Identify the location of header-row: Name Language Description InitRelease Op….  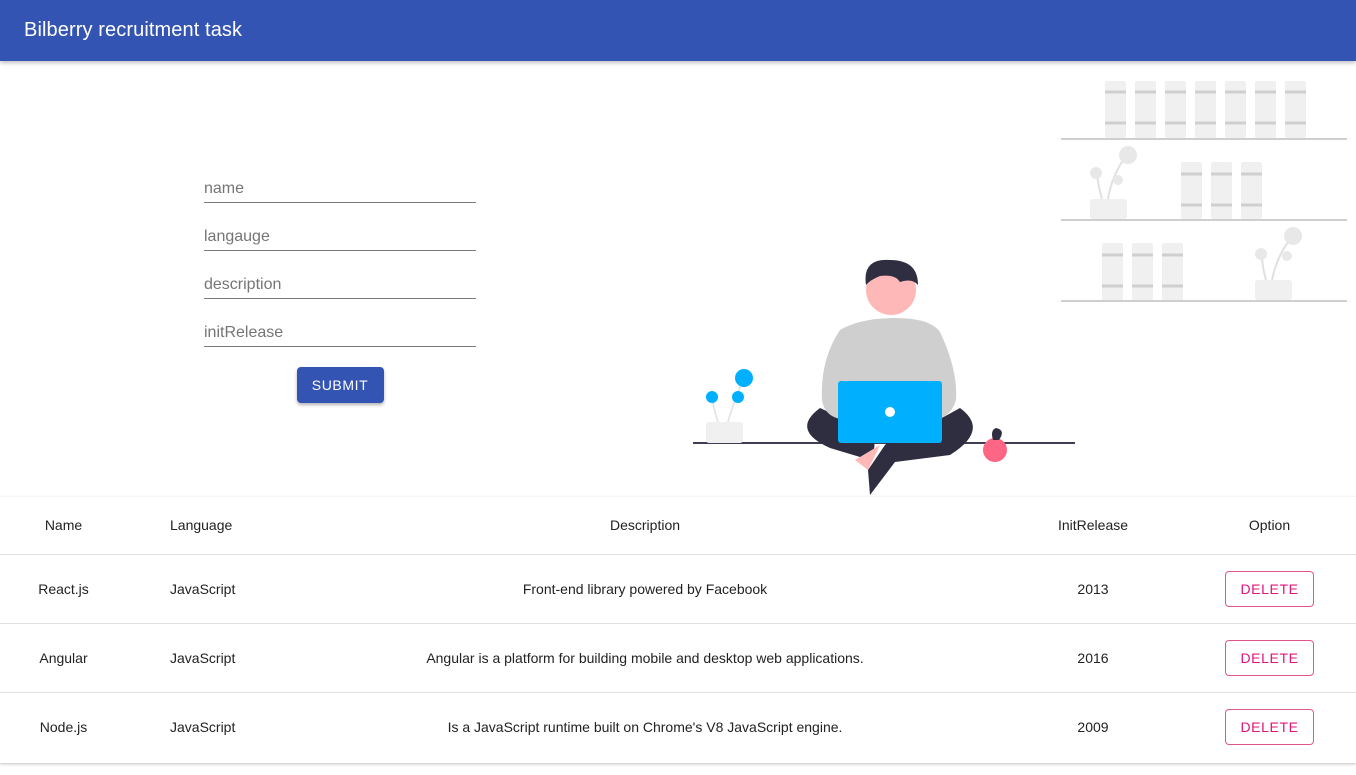
(678, 526).